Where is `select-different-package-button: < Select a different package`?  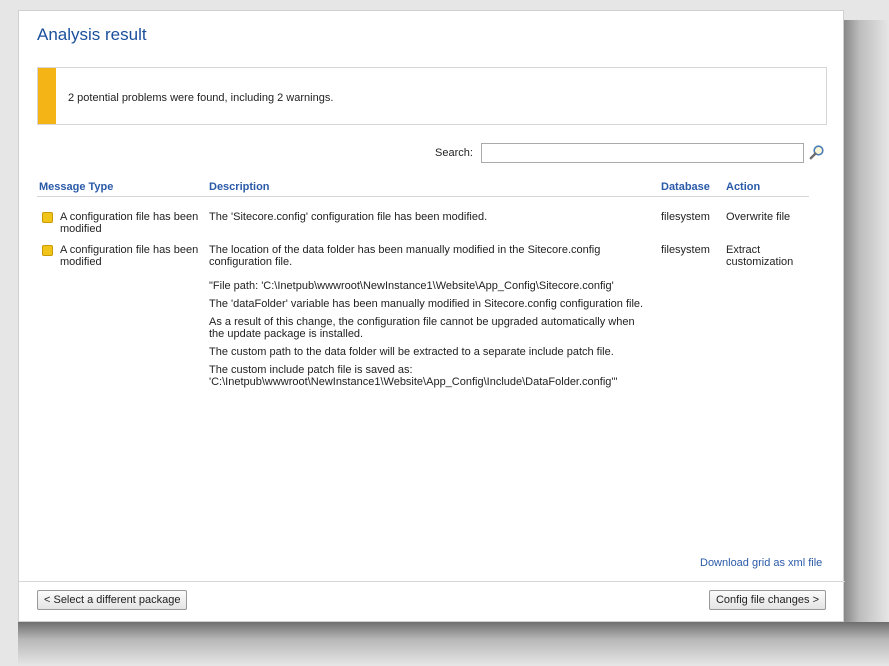 select-different-package-button: < Select a different package is located at coordinates (112, 600).